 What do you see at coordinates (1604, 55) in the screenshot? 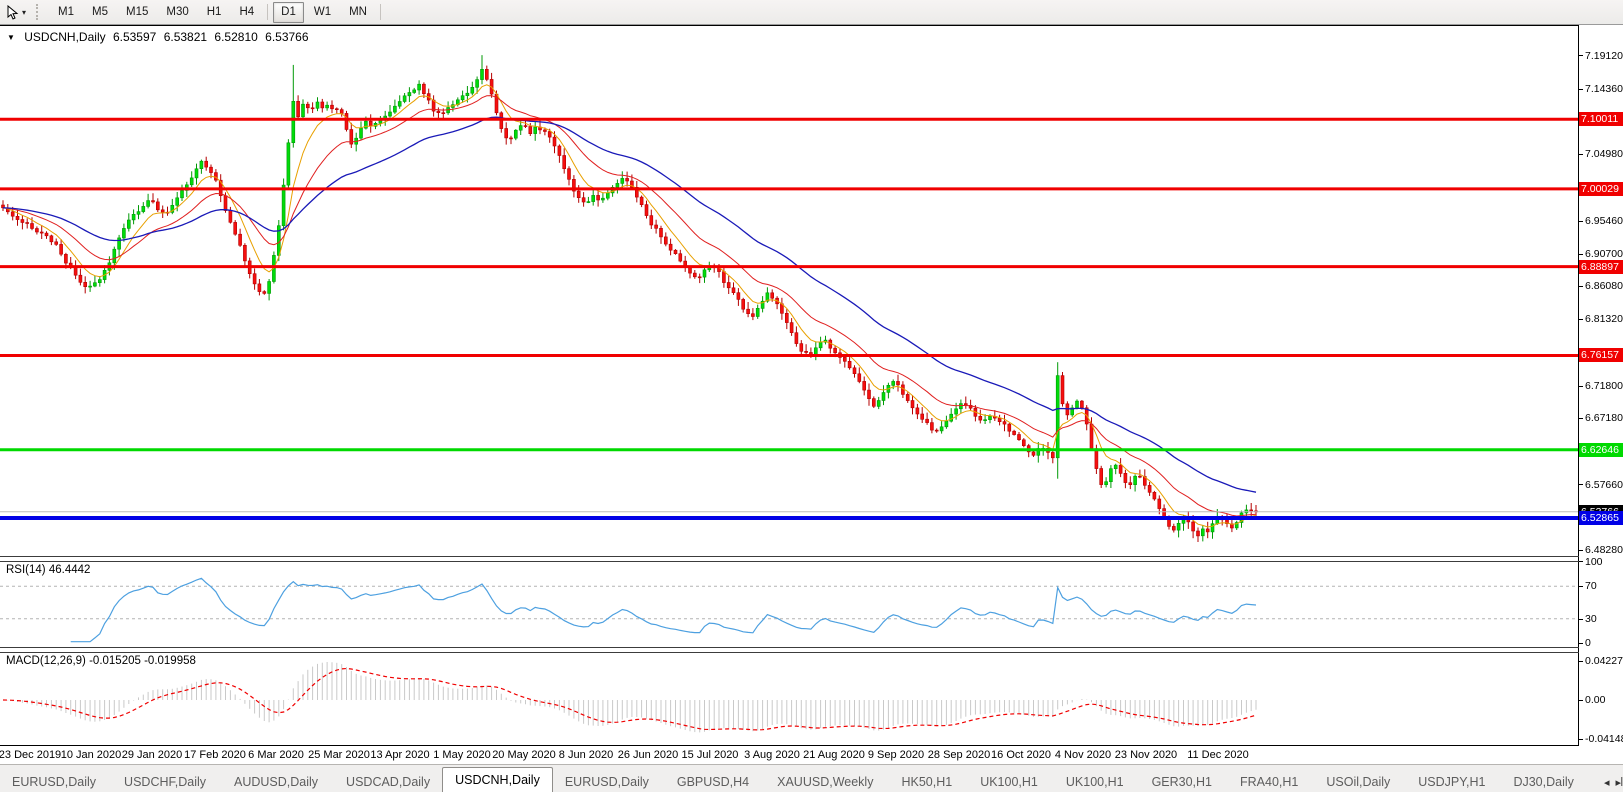
I see `price-tick-label: 7.19120` at bounding box center [1604, 55].